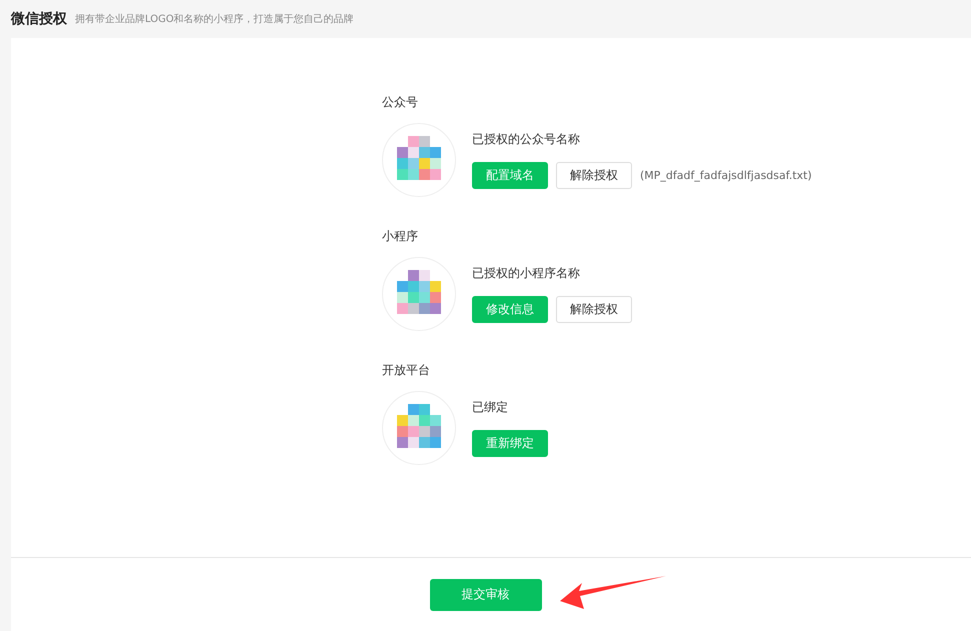 Image resolution: width=971 pixels, height=631 pixels. Describe the element at coordinates (726, 175) in the screenshot. I see `file-name: (MP_dfadf_fadfajsdlfjasdsaf.txt)` at that location.